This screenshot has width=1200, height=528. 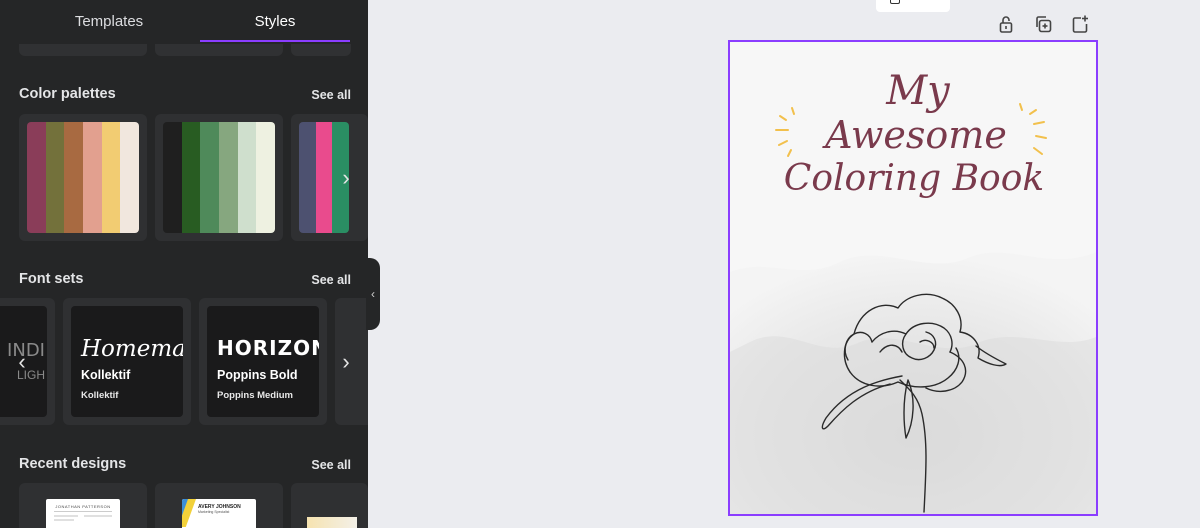 I want to click on palettes-next-arrow: ›, so click(x=346, y=178).